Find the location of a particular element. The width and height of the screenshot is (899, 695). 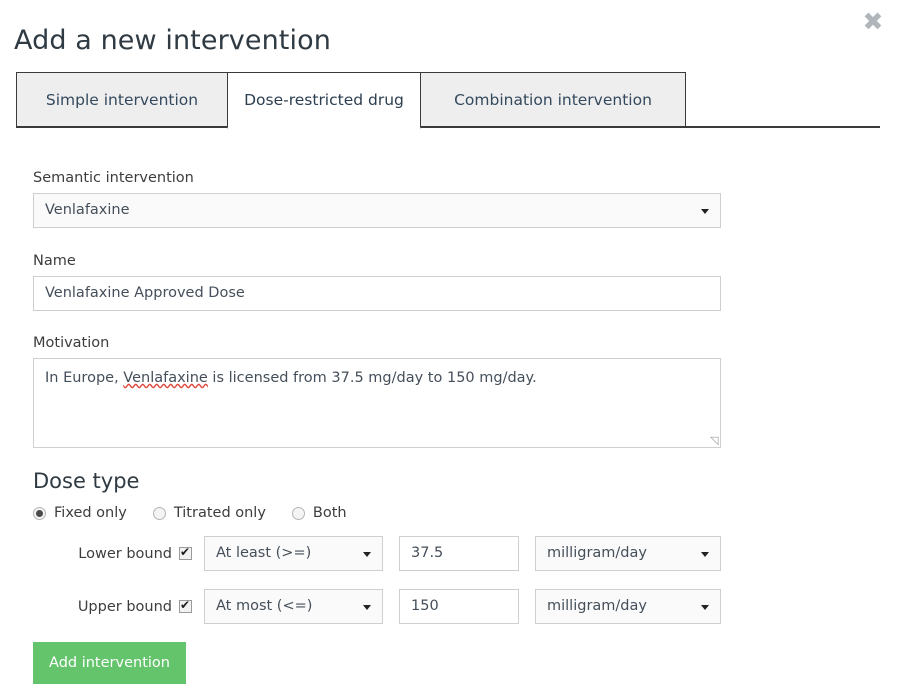

radio-option-fixed-only: Fixed only is located at coordinates (80, 513).